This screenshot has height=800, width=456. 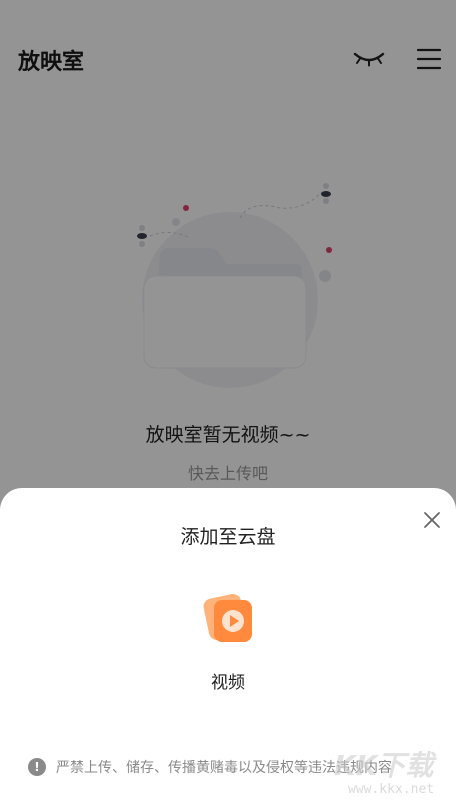 What do you see at coordinates (384, 765) in the screenshot?
I see `watermark-text: KK下载` at bounding box center [384, 765].